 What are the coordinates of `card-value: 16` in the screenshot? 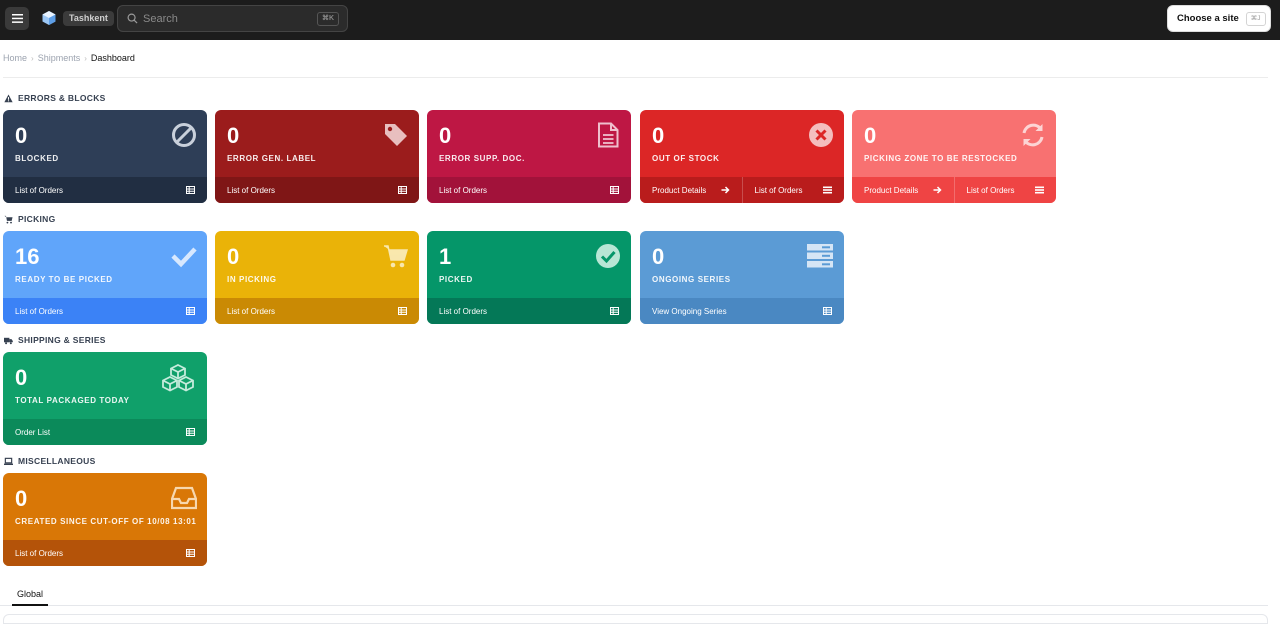 It's located at (27, 256).